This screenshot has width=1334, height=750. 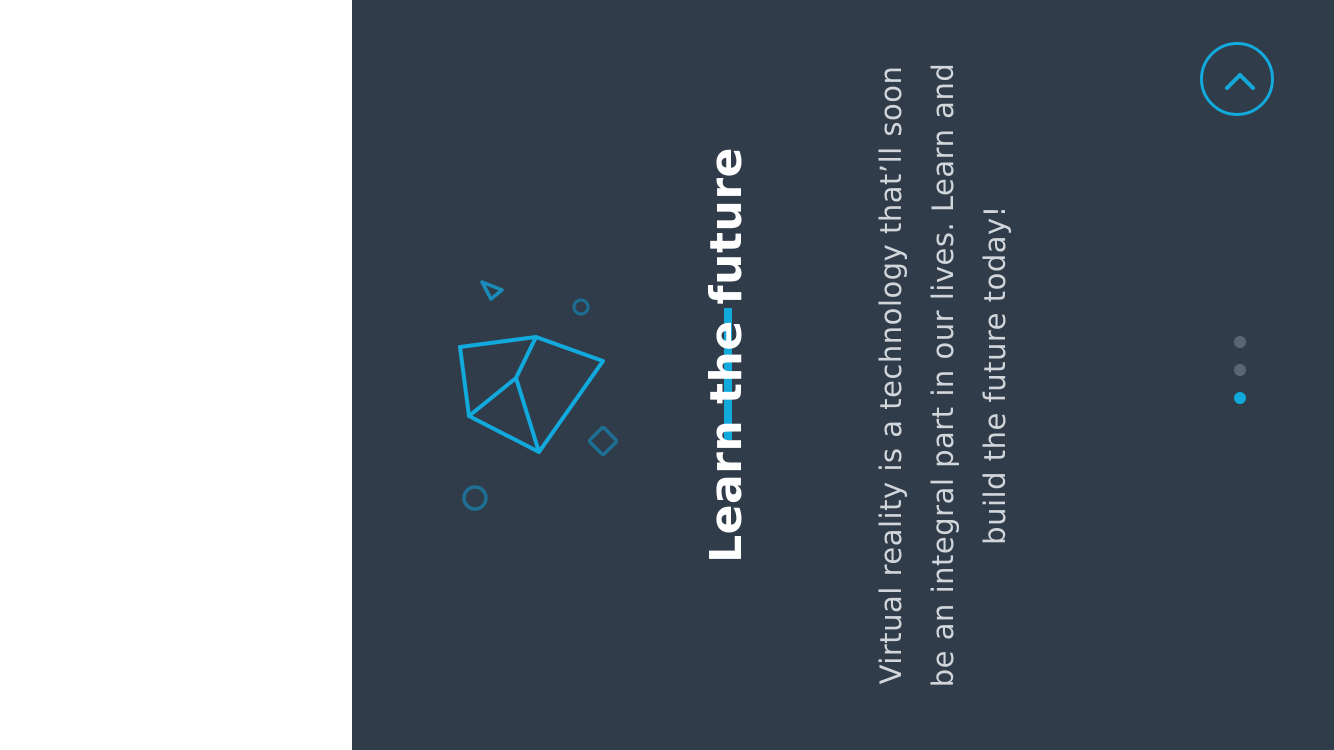 I want to click on scroll-up-button, so click(x=1237, y=79).